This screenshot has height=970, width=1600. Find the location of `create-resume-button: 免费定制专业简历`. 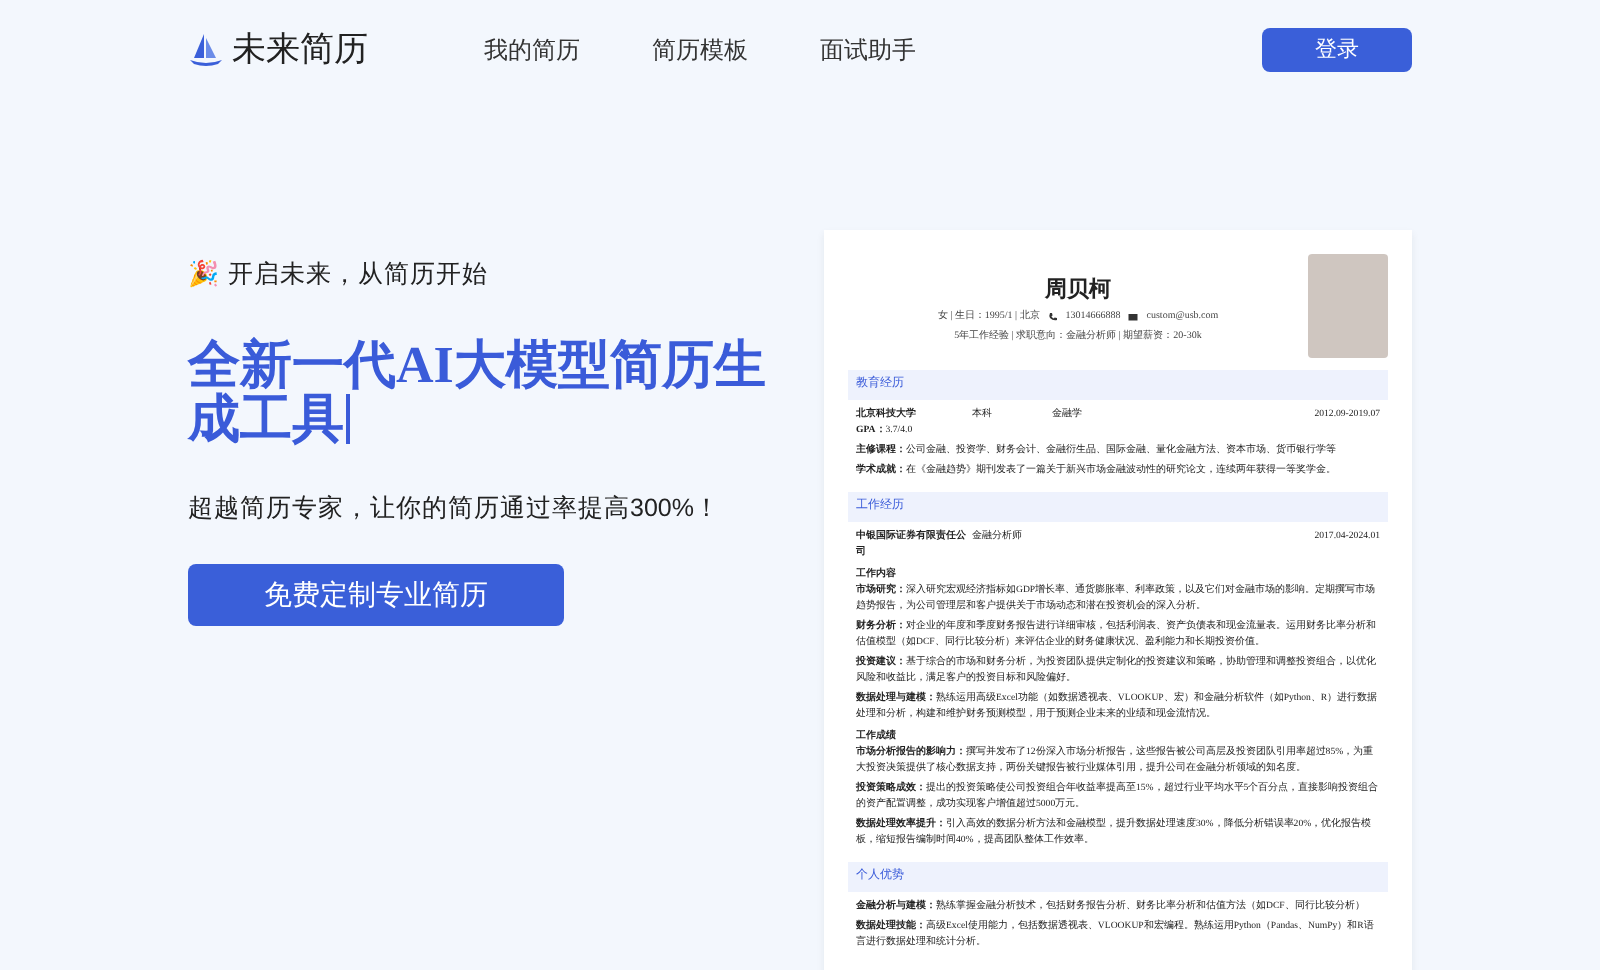

create-resume-button: 免费定制专业简历 is located at coordinates (376, 594).